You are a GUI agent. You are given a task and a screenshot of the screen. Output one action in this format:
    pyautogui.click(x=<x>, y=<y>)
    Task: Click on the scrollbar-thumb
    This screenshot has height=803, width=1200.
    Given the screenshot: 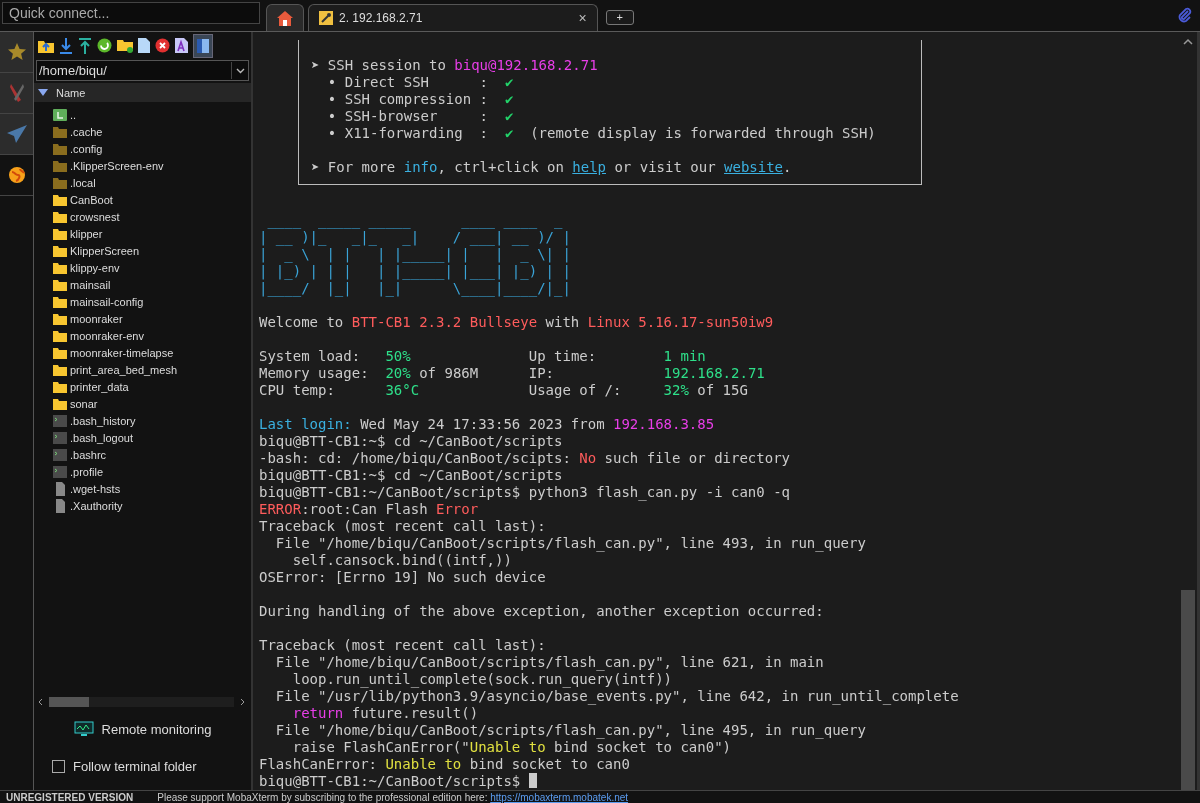 What is the action you would take?
    pyautogui.click(x=1188, y=690)
    